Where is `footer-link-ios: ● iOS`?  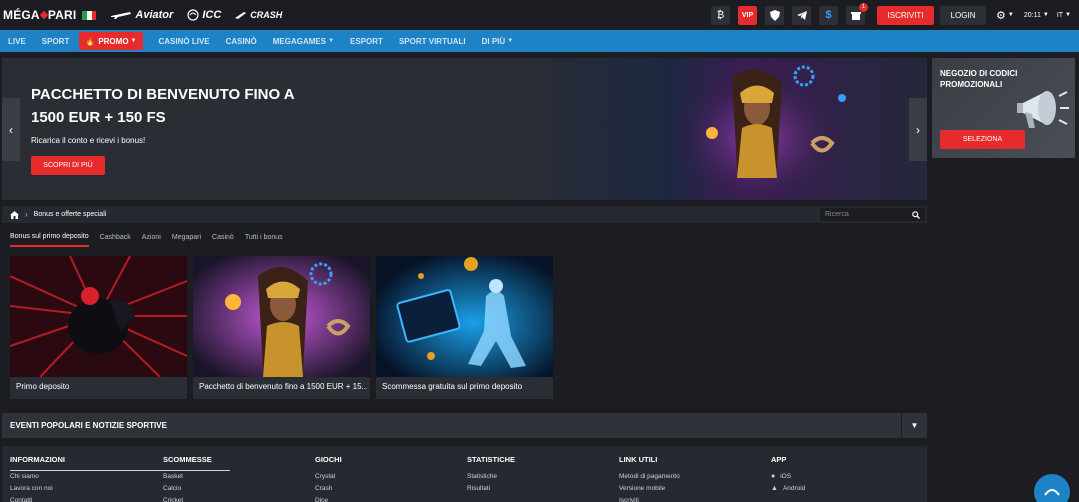
footer-link-ios: ● iOS is located at coordinates (788, 476).